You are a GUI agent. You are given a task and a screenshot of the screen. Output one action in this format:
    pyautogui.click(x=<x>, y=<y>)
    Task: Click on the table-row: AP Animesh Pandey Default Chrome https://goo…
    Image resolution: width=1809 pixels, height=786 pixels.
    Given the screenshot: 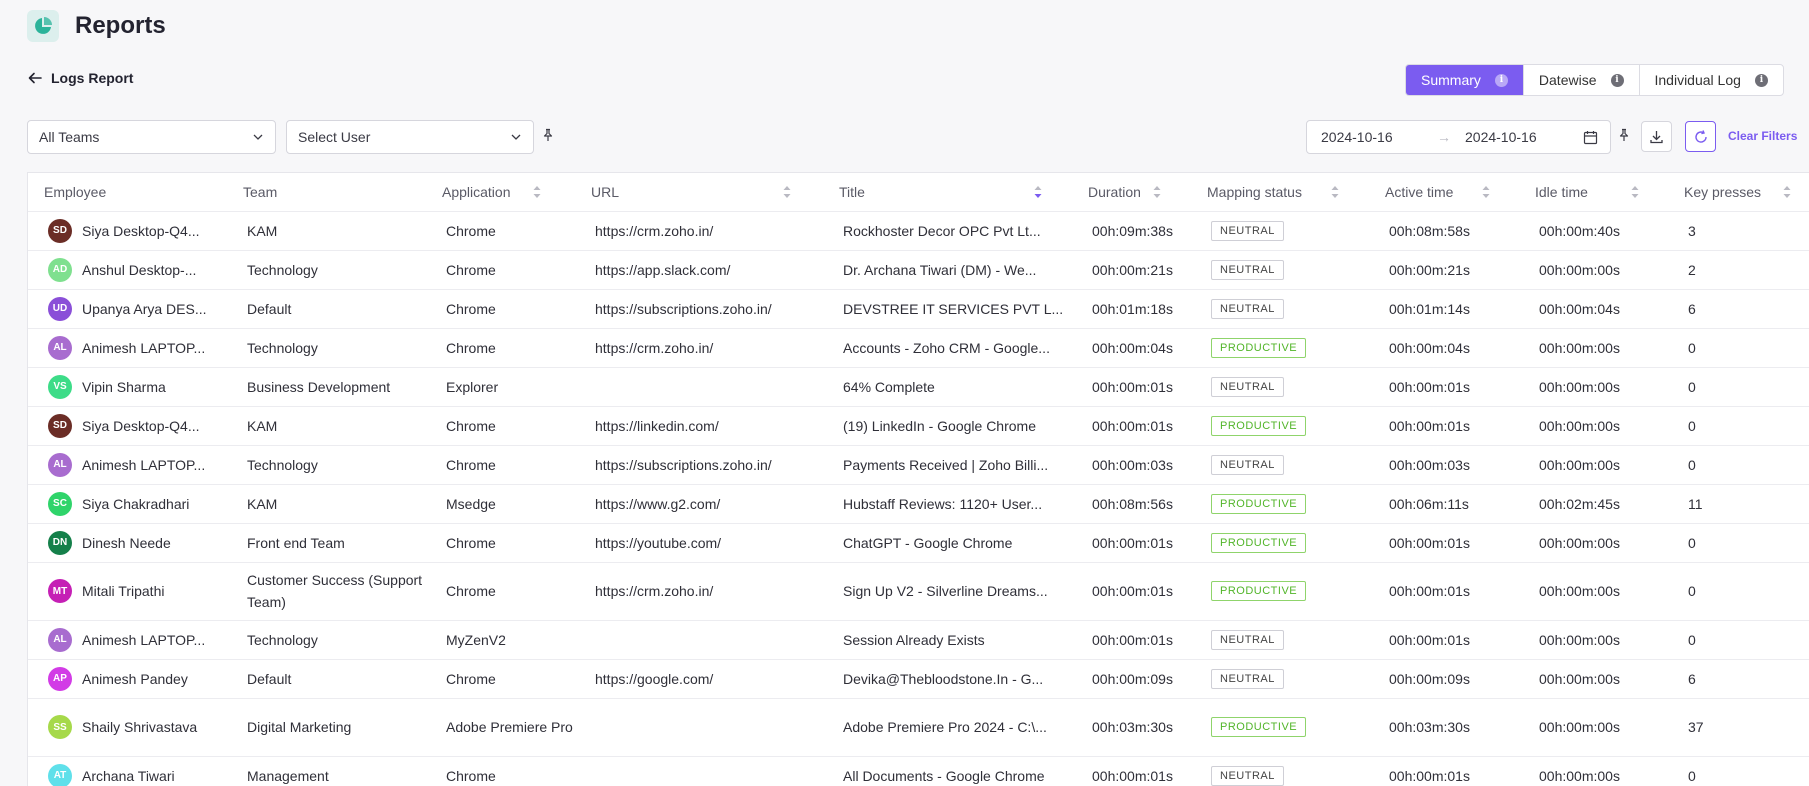 What is the action you would take?
    pyautogui.click(x=918, y=678)
    